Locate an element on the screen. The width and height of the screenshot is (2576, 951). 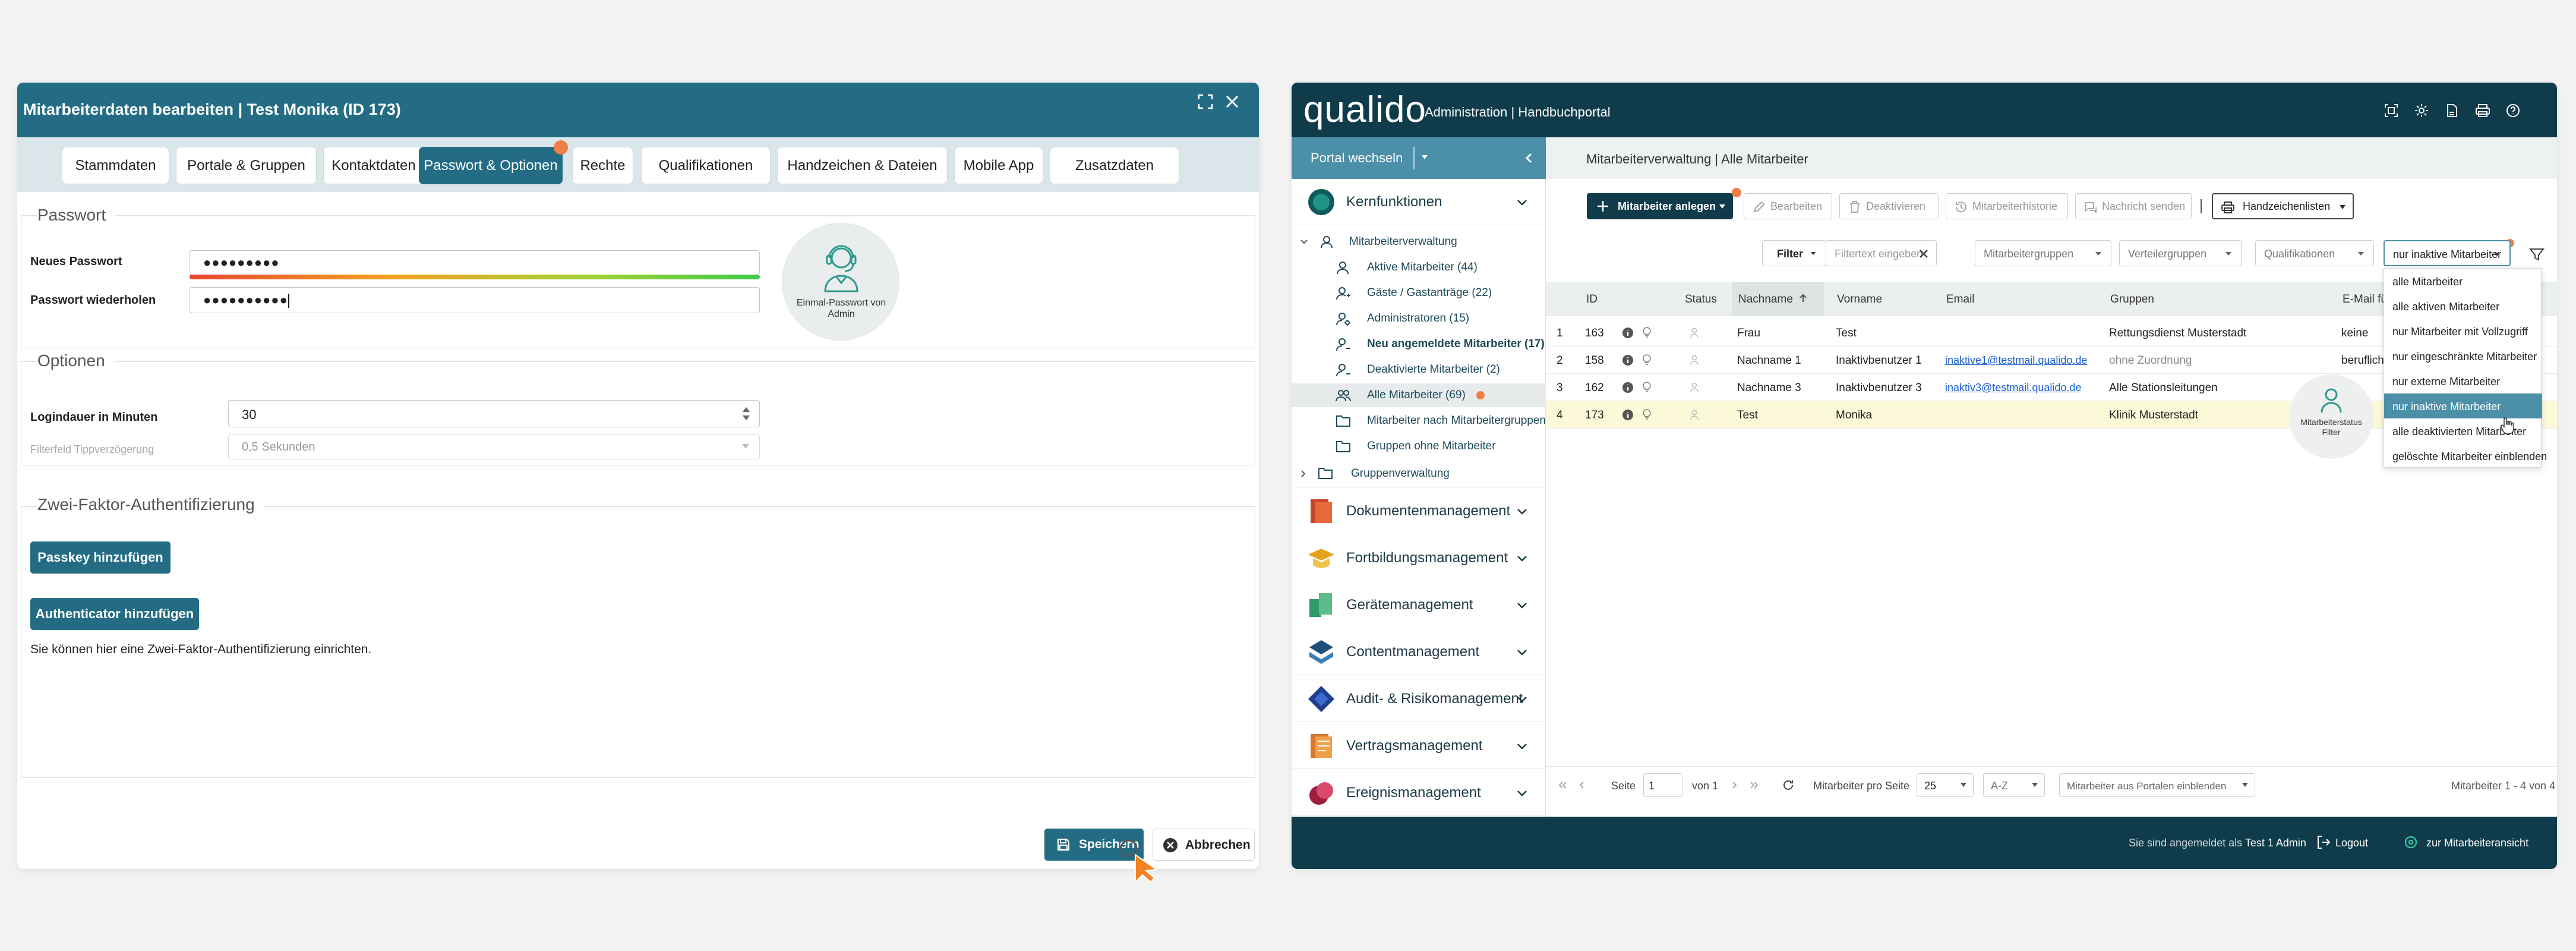
pdf-document-icon is located at coordinates (2452, 110).